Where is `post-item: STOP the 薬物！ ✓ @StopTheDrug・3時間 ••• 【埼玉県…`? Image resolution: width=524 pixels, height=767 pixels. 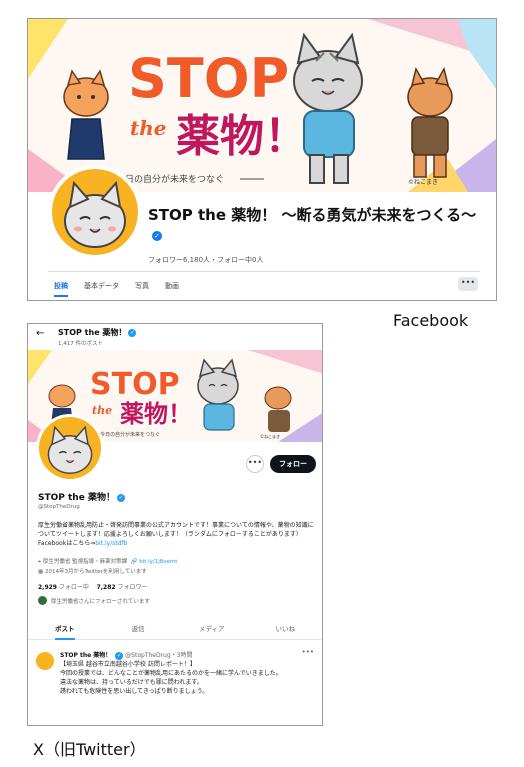
post-item: STOP the 薬物！ ✓ @StopTheDrug・3時間 ••• 【埼玉県… is located at coordinates (175, 683).